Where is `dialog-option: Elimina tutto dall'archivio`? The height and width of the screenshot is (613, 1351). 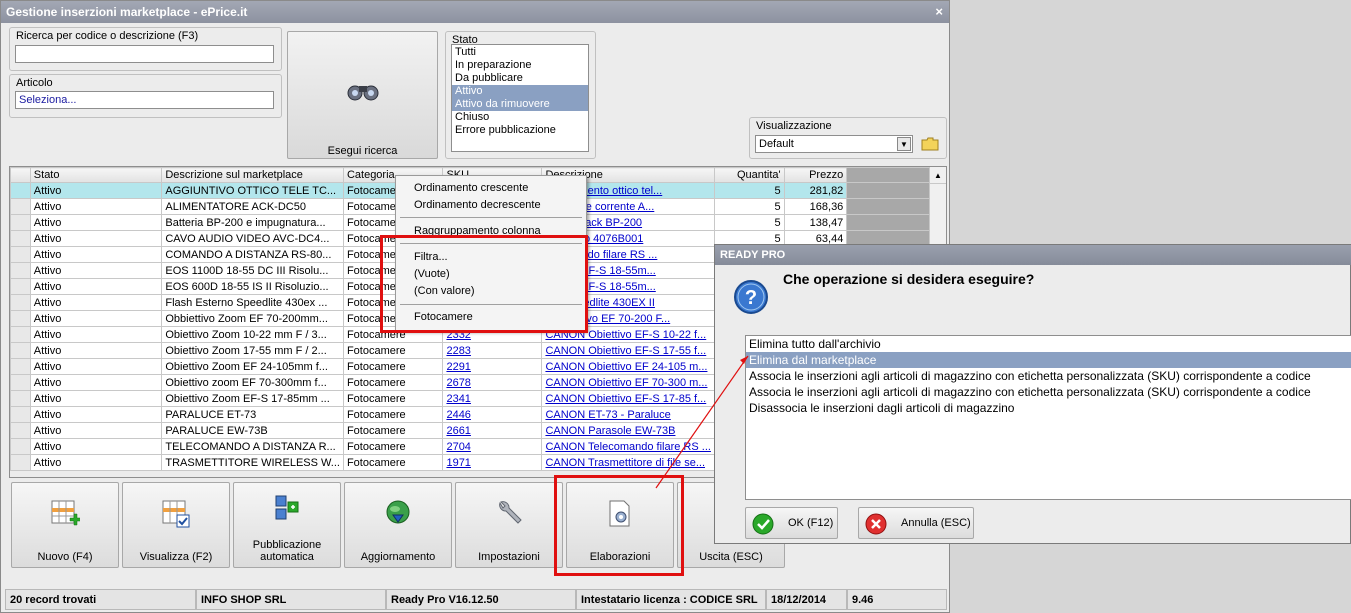 dialog-option: Elimina tutto dall'archivio is located at coordinates (1048, 344).